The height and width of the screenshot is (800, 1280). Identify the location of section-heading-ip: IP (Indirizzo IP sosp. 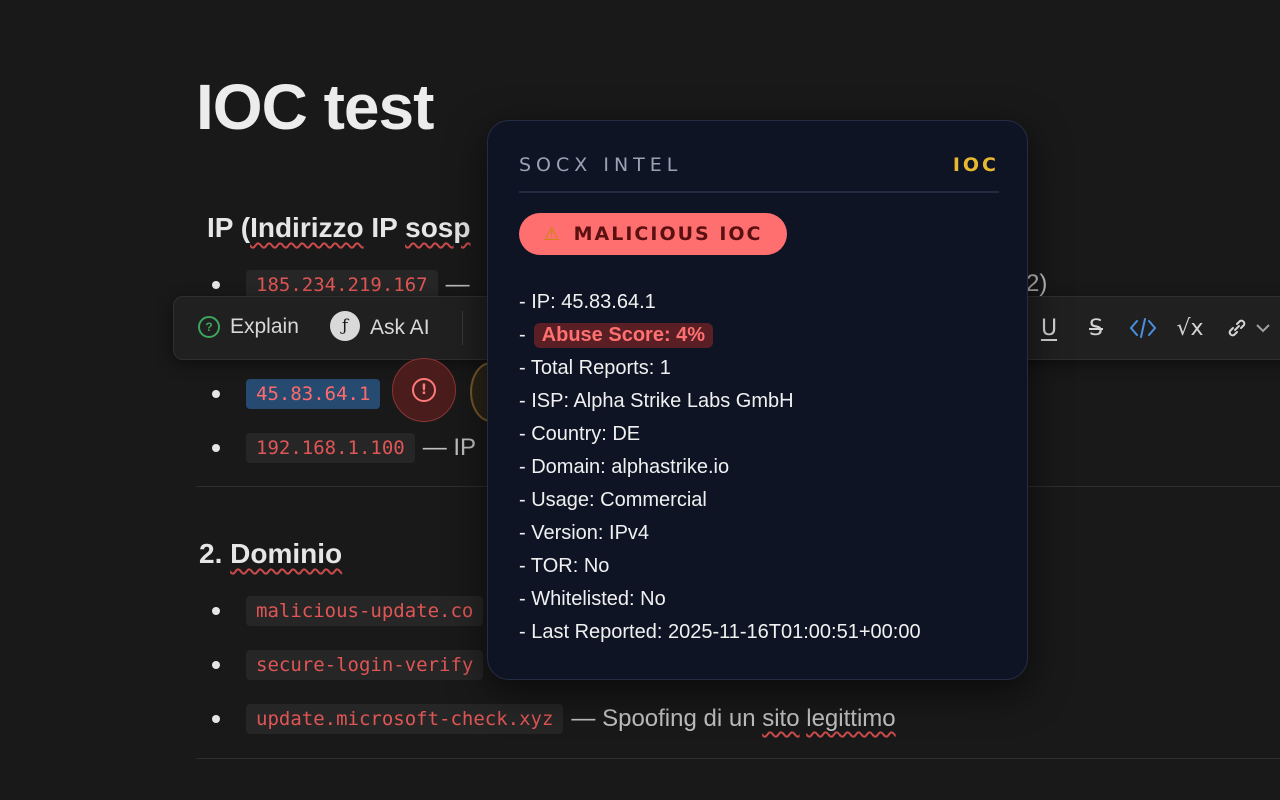
(338, 228).